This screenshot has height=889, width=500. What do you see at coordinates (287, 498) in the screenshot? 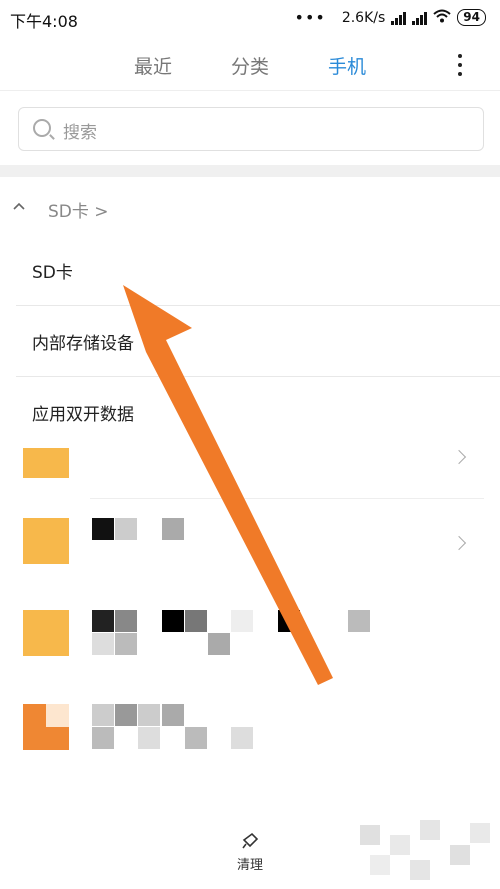
I see `row-divider` at bounding box center [287, 498].